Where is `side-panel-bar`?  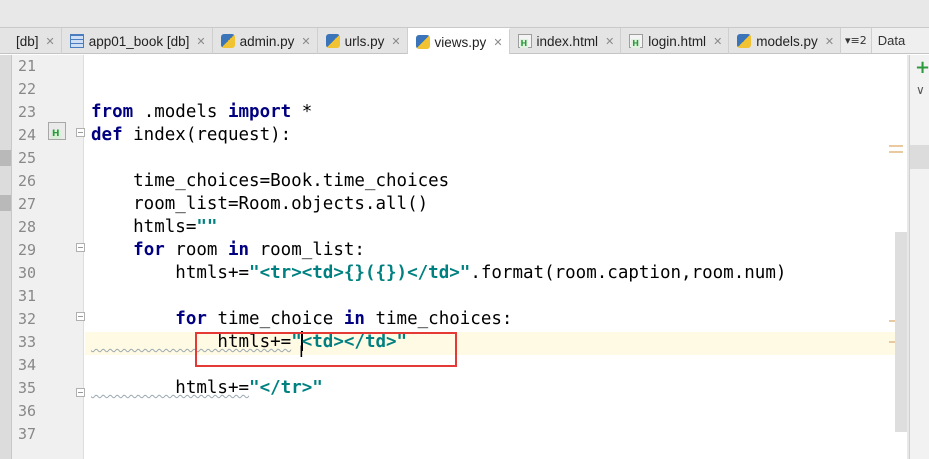 side-panel-bar is located at coordinates (919, 157).